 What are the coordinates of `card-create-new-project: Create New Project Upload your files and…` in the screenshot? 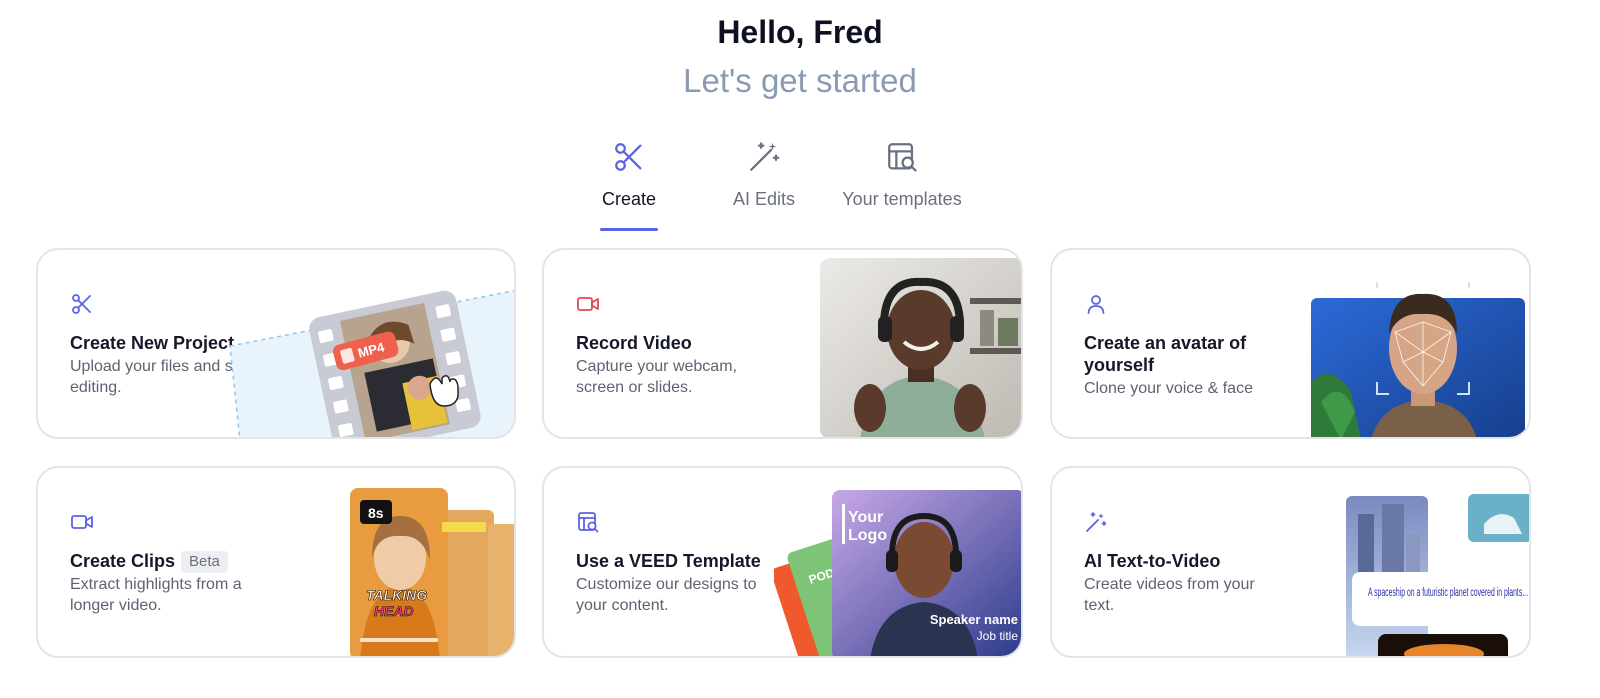 It's located at (276, 343).